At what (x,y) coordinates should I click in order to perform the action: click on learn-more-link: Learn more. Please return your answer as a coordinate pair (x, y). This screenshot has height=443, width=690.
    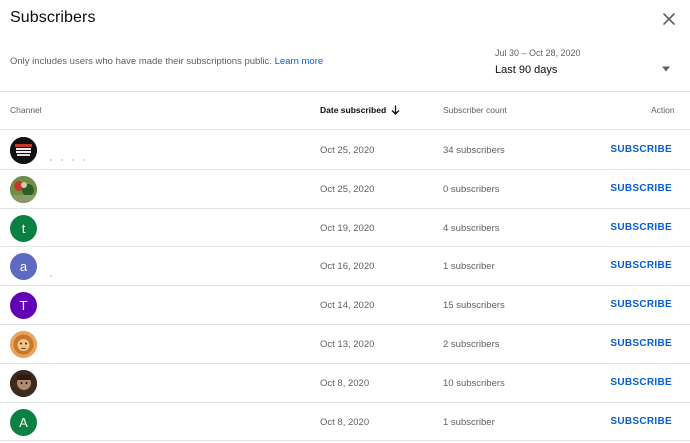
    Looking at the image, I should click on (299, 61).